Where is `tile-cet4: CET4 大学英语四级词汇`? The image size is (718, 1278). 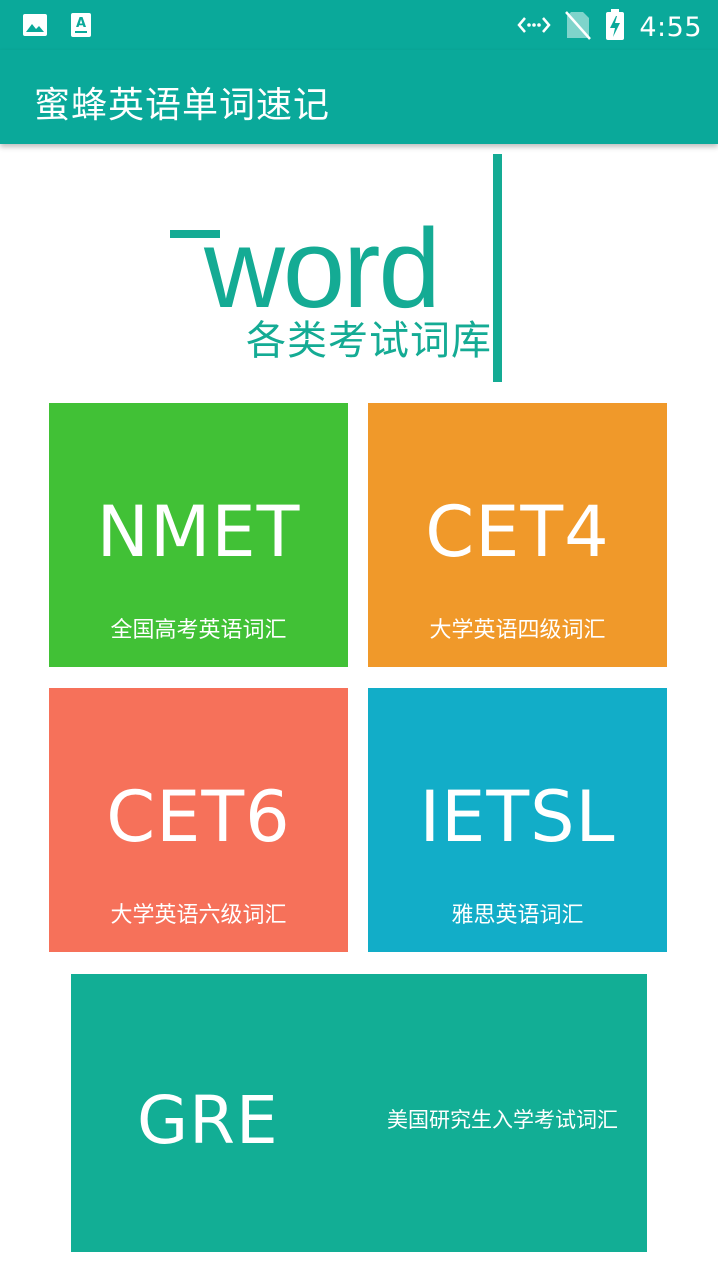 tile-cet4: CET4 大学英语四级词汇 is located at coordinates (517, 535).